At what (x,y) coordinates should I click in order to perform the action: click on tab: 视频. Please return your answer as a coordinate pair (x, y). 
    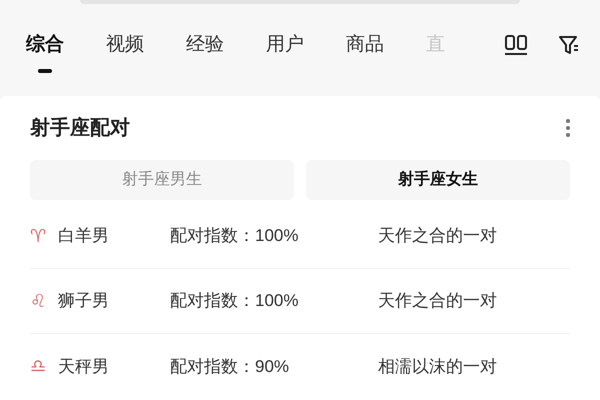
    Looking at the image, I should click on (125, 45).